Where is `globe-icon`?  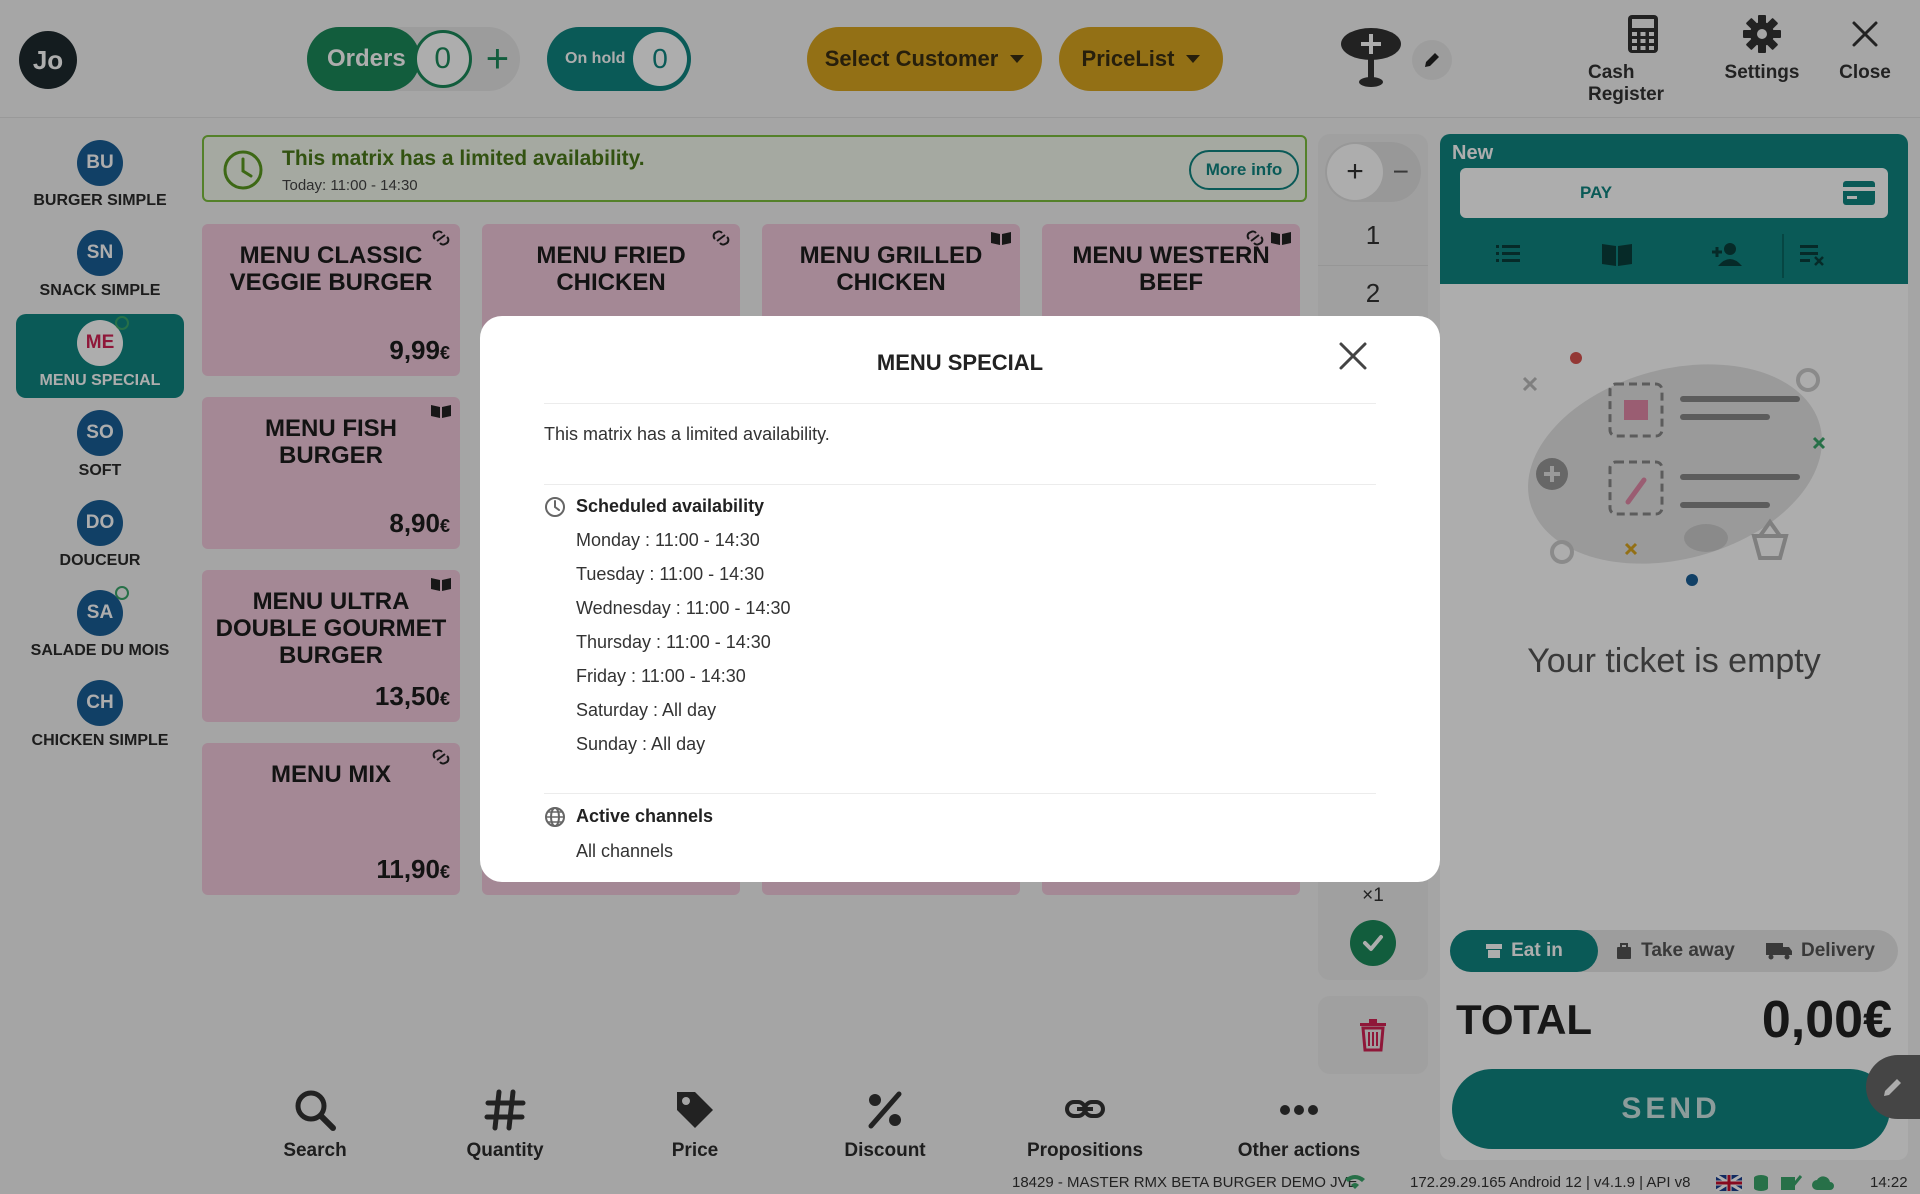 globe-icon is located at coordinates (555, 817).